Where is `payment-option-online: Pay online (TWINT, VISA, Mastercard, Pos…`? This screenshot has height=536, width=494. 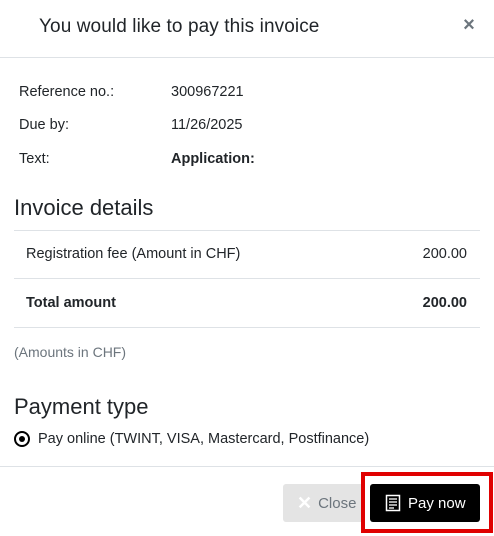
payment-option-online: Pay online (TWINT, VISA, Mastercard, Pos… is located at coordinates (191, 439).